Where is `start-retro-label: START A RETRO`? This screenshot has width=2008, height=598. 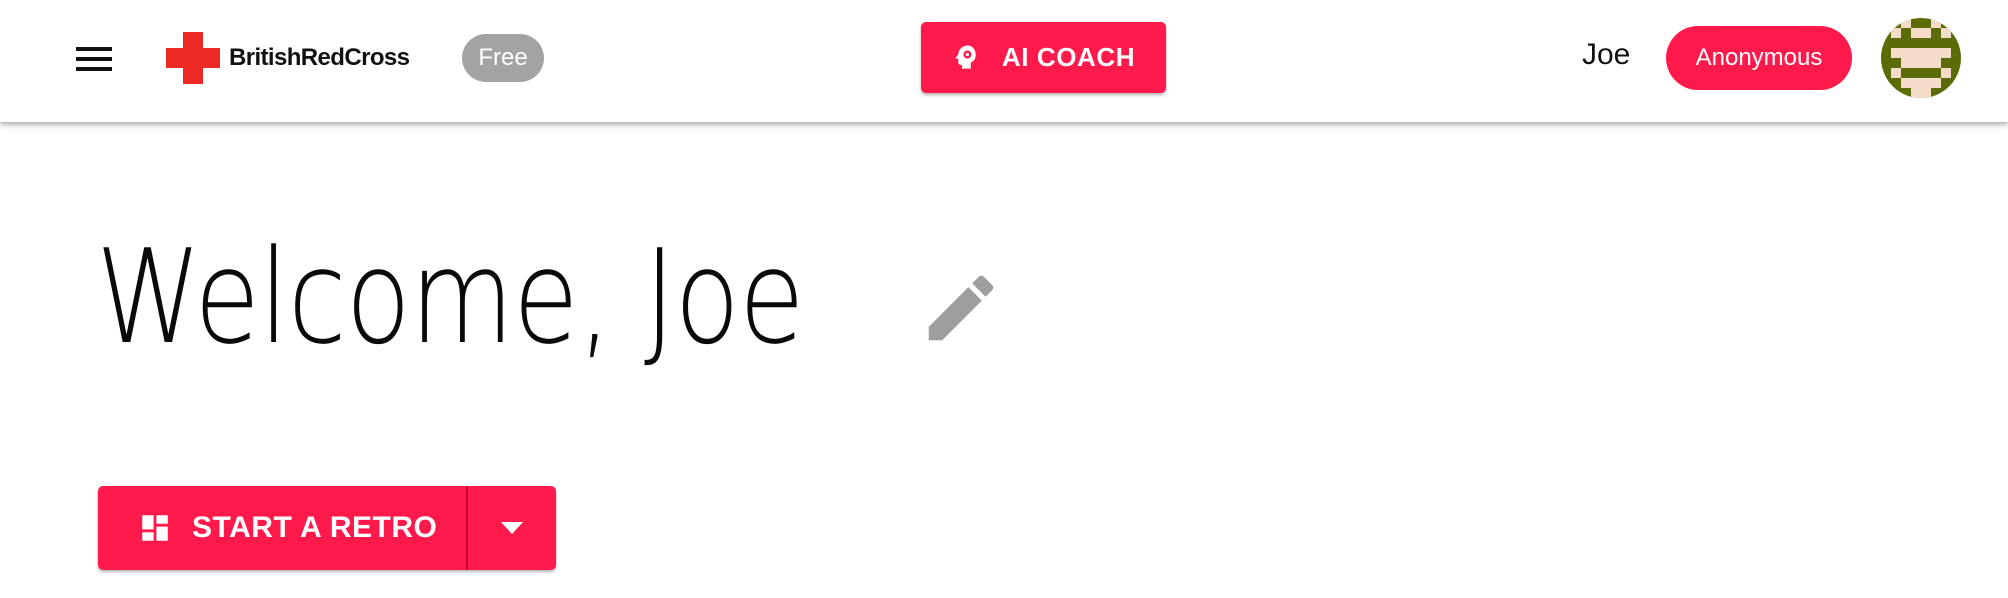
start-retro-label: START A RETRO is located at coordinates (315, 527).